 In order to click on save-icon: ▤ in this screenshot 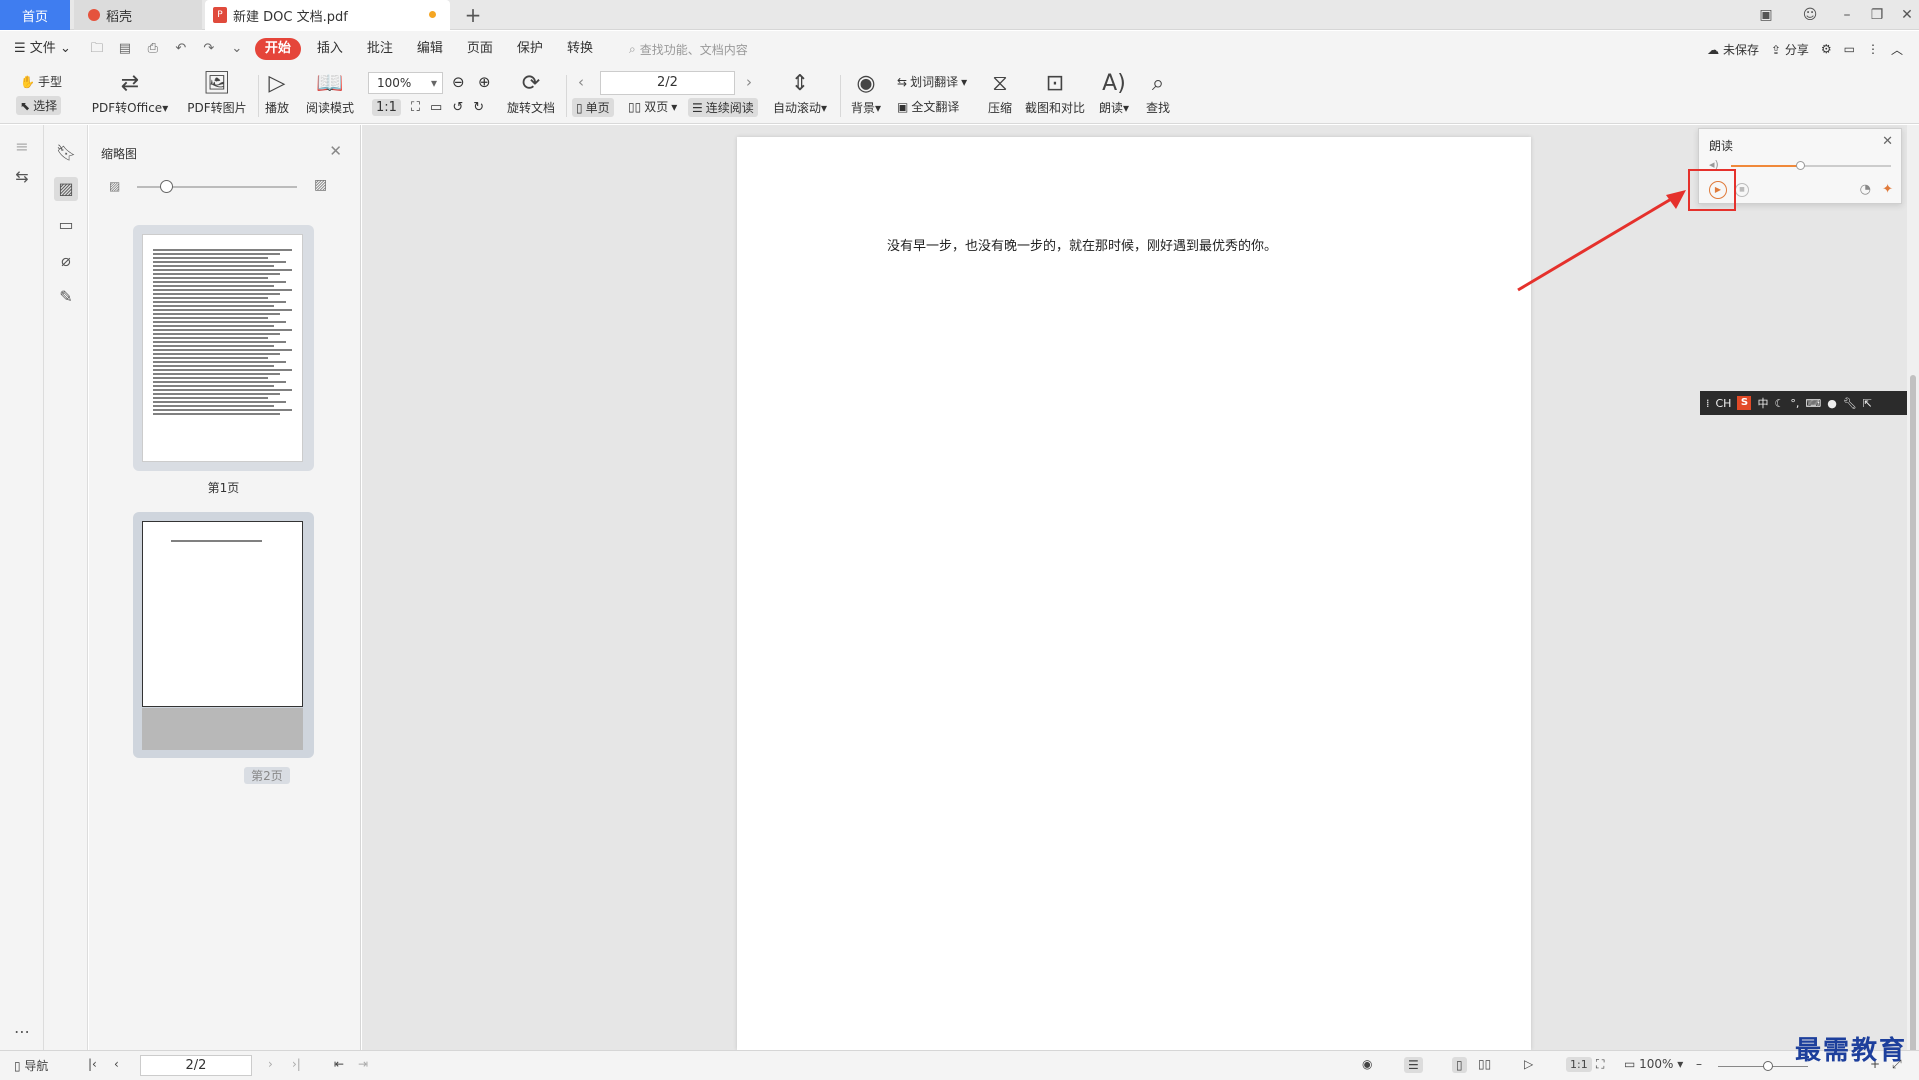, I will do `click(125, 49)`.